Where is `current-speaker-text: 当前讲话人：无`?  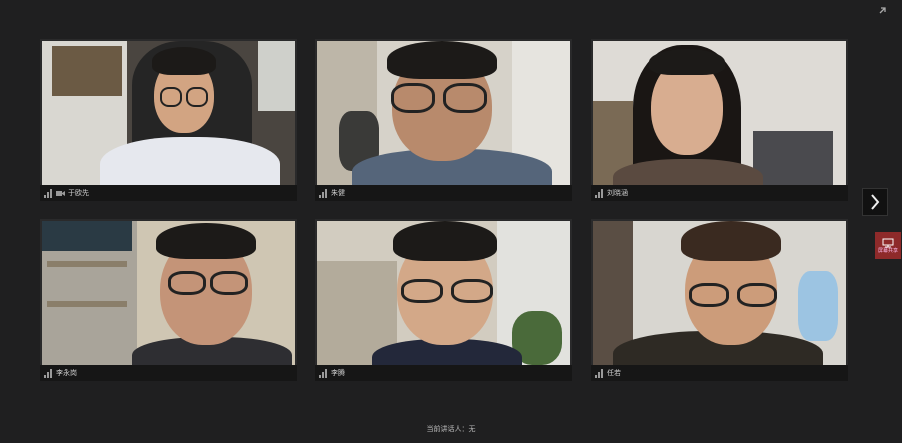 current-speaker-text: 当前讲话人：无 is located at coordinates (451, 429).